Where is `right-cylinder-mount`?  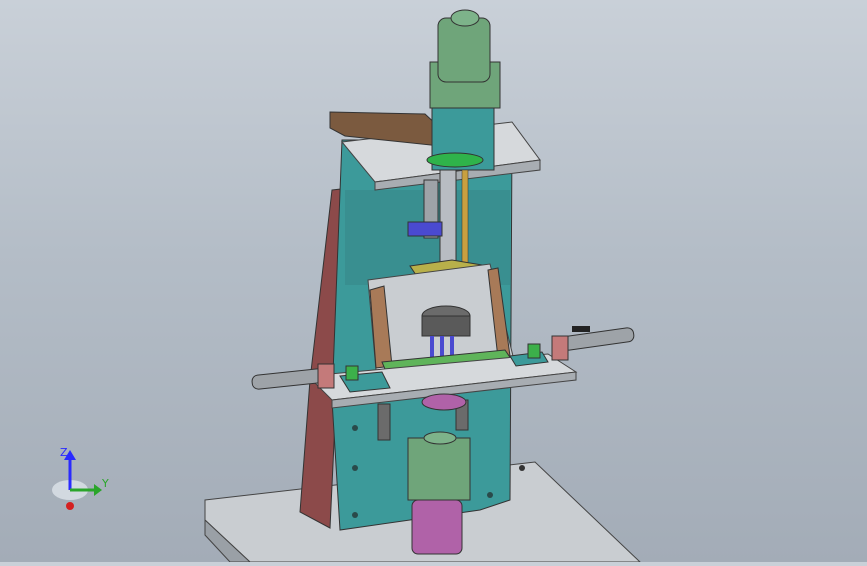
right-cylinder-mount is located at coordinates (560, 348).